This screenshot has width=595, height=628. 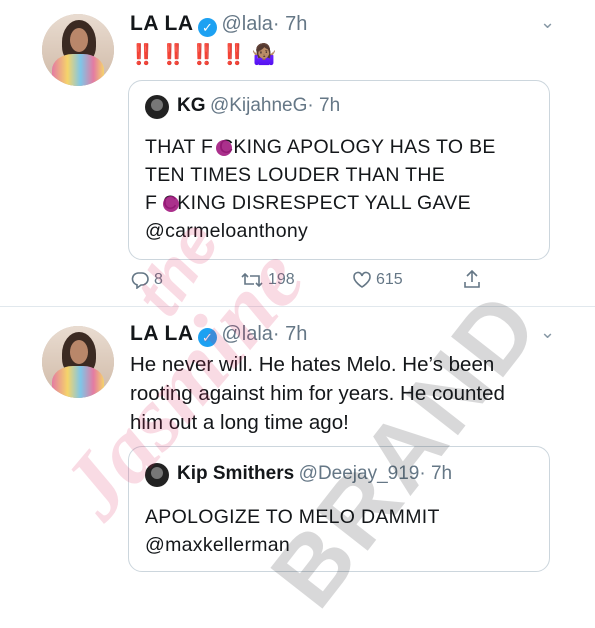 What do you see at coordinates (292, 517) in the screenshot?
I see `quoted-text-line: APOLOGIZE TO MELO DAMMIT` at bounding box center [292, 517].